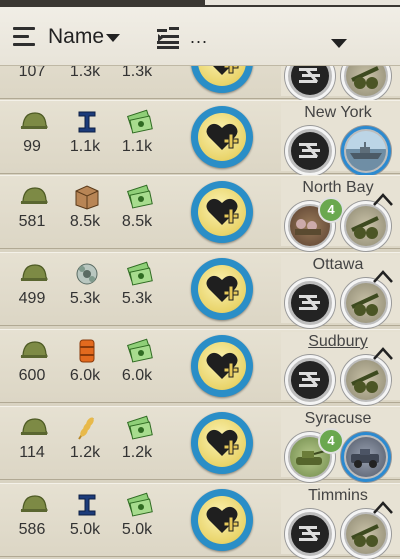  I want to click on city-name: Syracuse, so click(338, 419).